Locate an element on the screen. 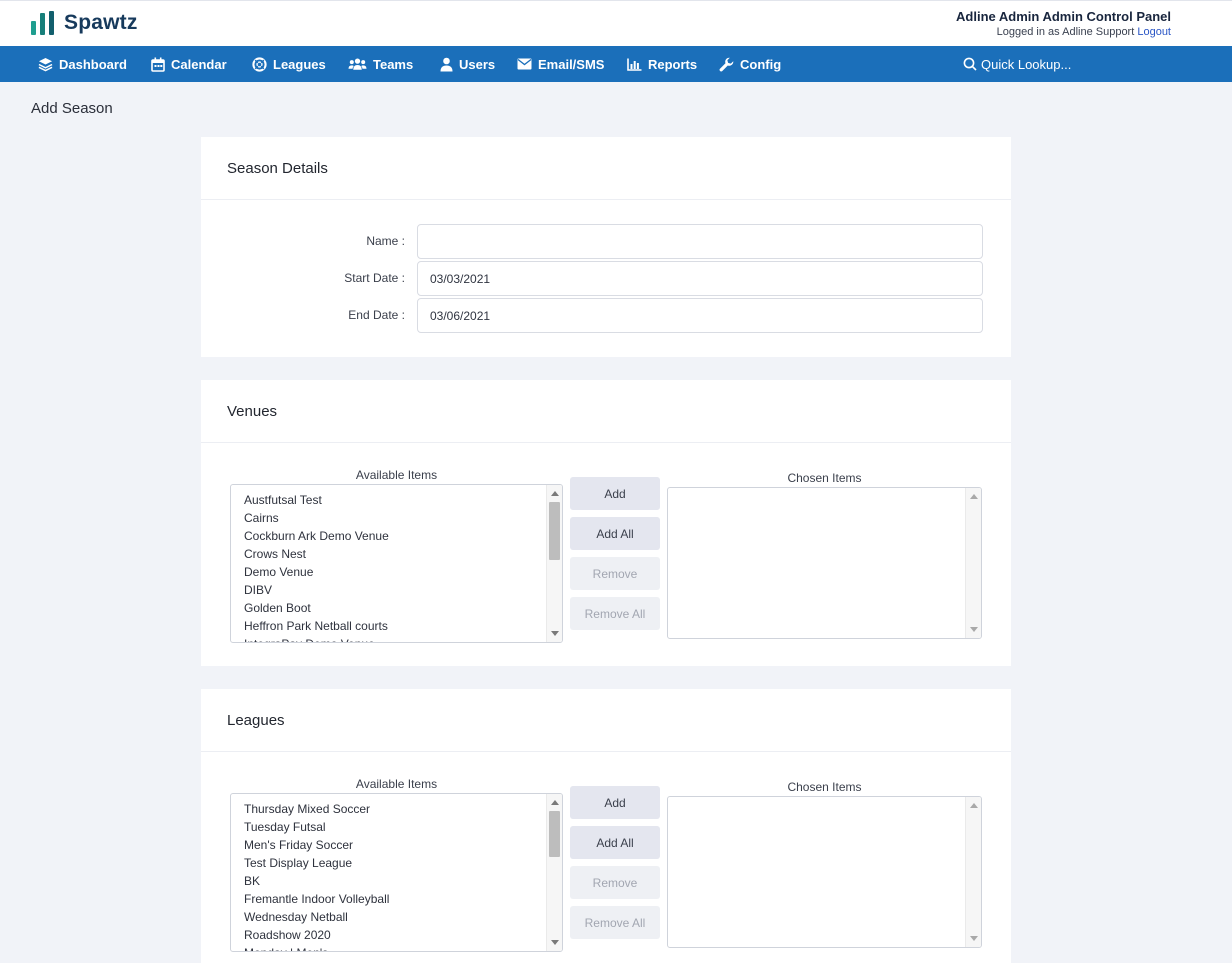  list-item: Men's Friday Soccer is located at coordinates (403, 845).